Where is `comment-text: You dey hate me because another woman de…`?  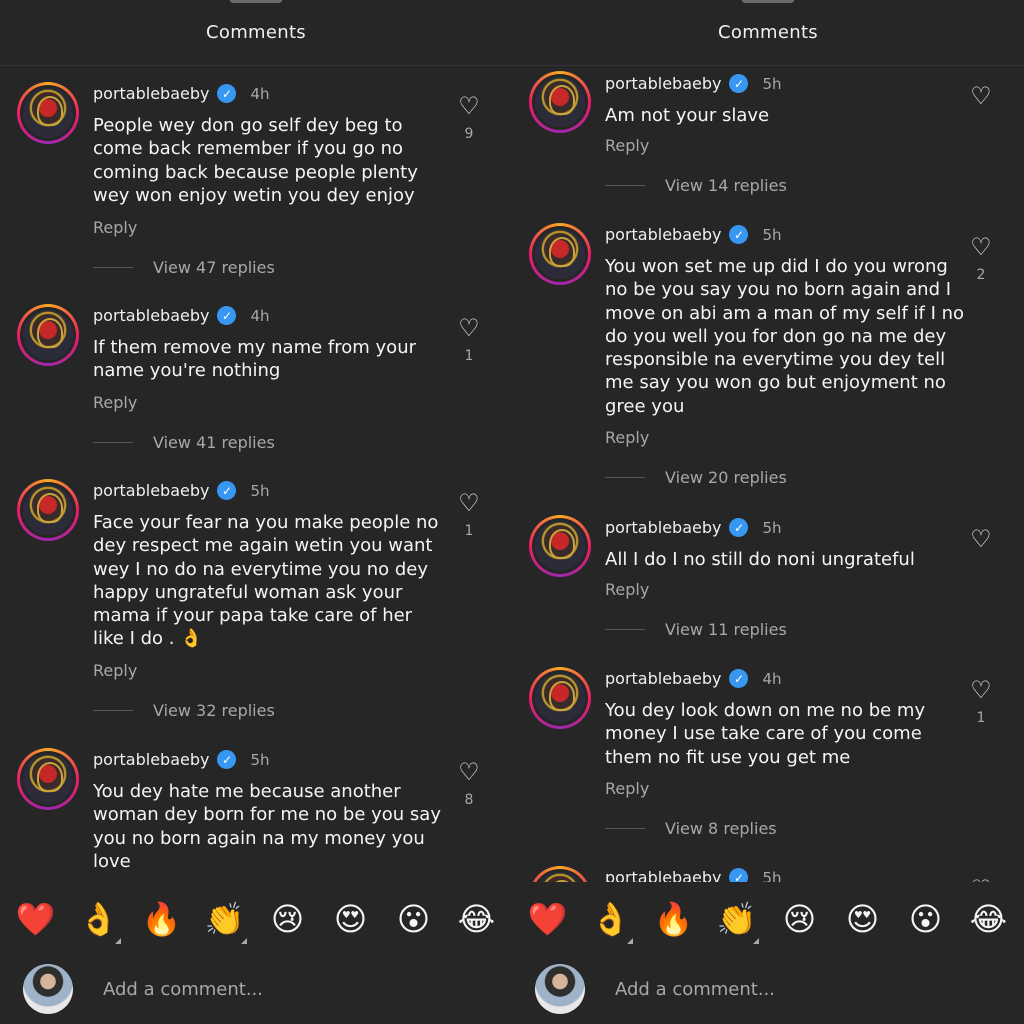 comment-text: You dey hate me because another woman de… is located at coordinates (267, 826).